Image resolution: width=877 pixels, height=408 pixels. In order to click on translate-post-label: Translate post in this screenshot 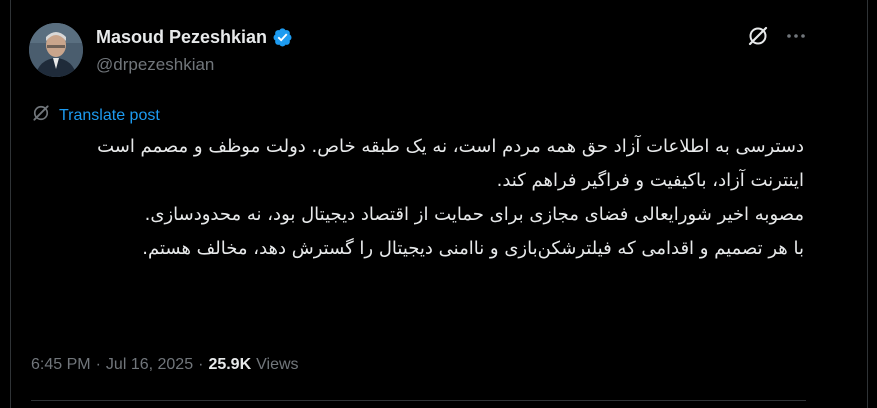, I will do `click(109, 116)`.